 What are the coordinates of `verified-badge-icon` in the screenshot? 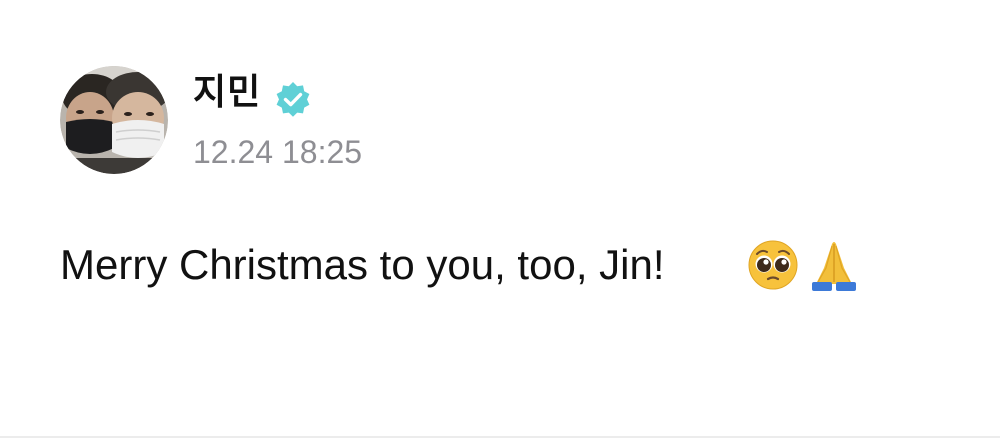 It's located at (293, 99).